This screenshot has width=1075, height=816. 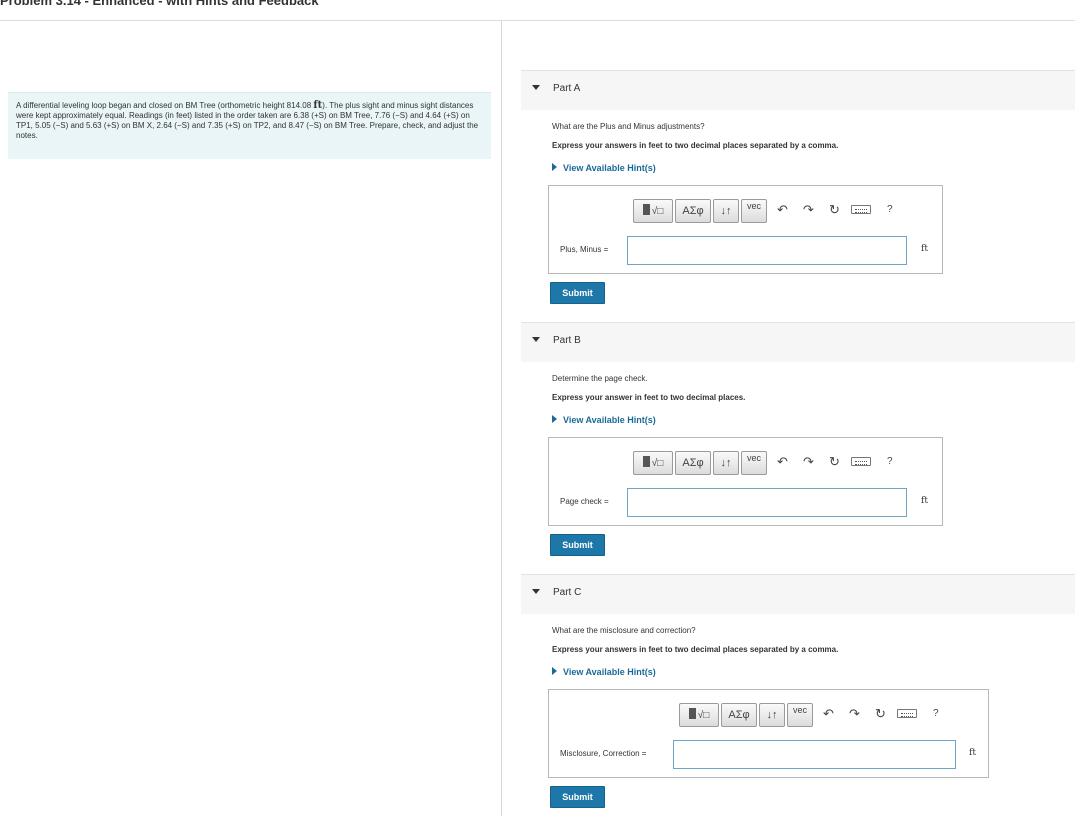 What do you see at coordinates (567, 340) in the screenshot?
I see `part-b-title: Part B` at bounding box center [567, 340].